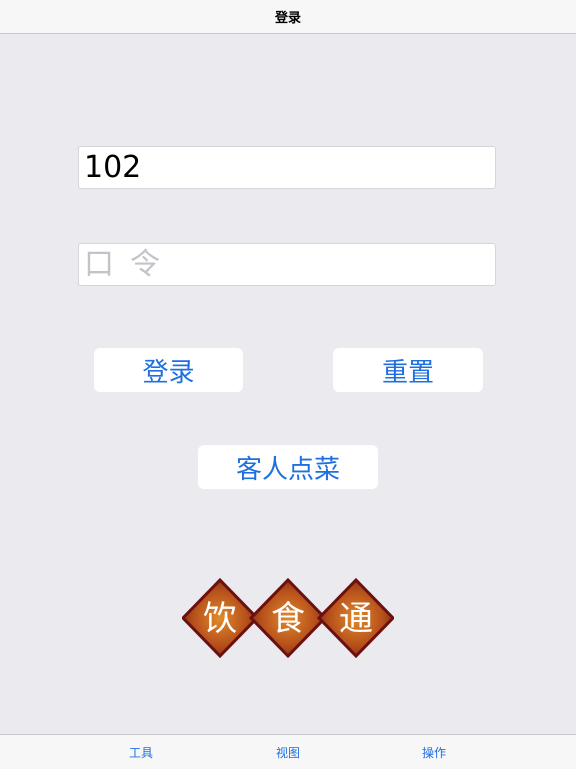  What do you see at coordinates (434, 752) in the screenshot?
I see `tab-operations: 操作` at bounding box center [434, 752].